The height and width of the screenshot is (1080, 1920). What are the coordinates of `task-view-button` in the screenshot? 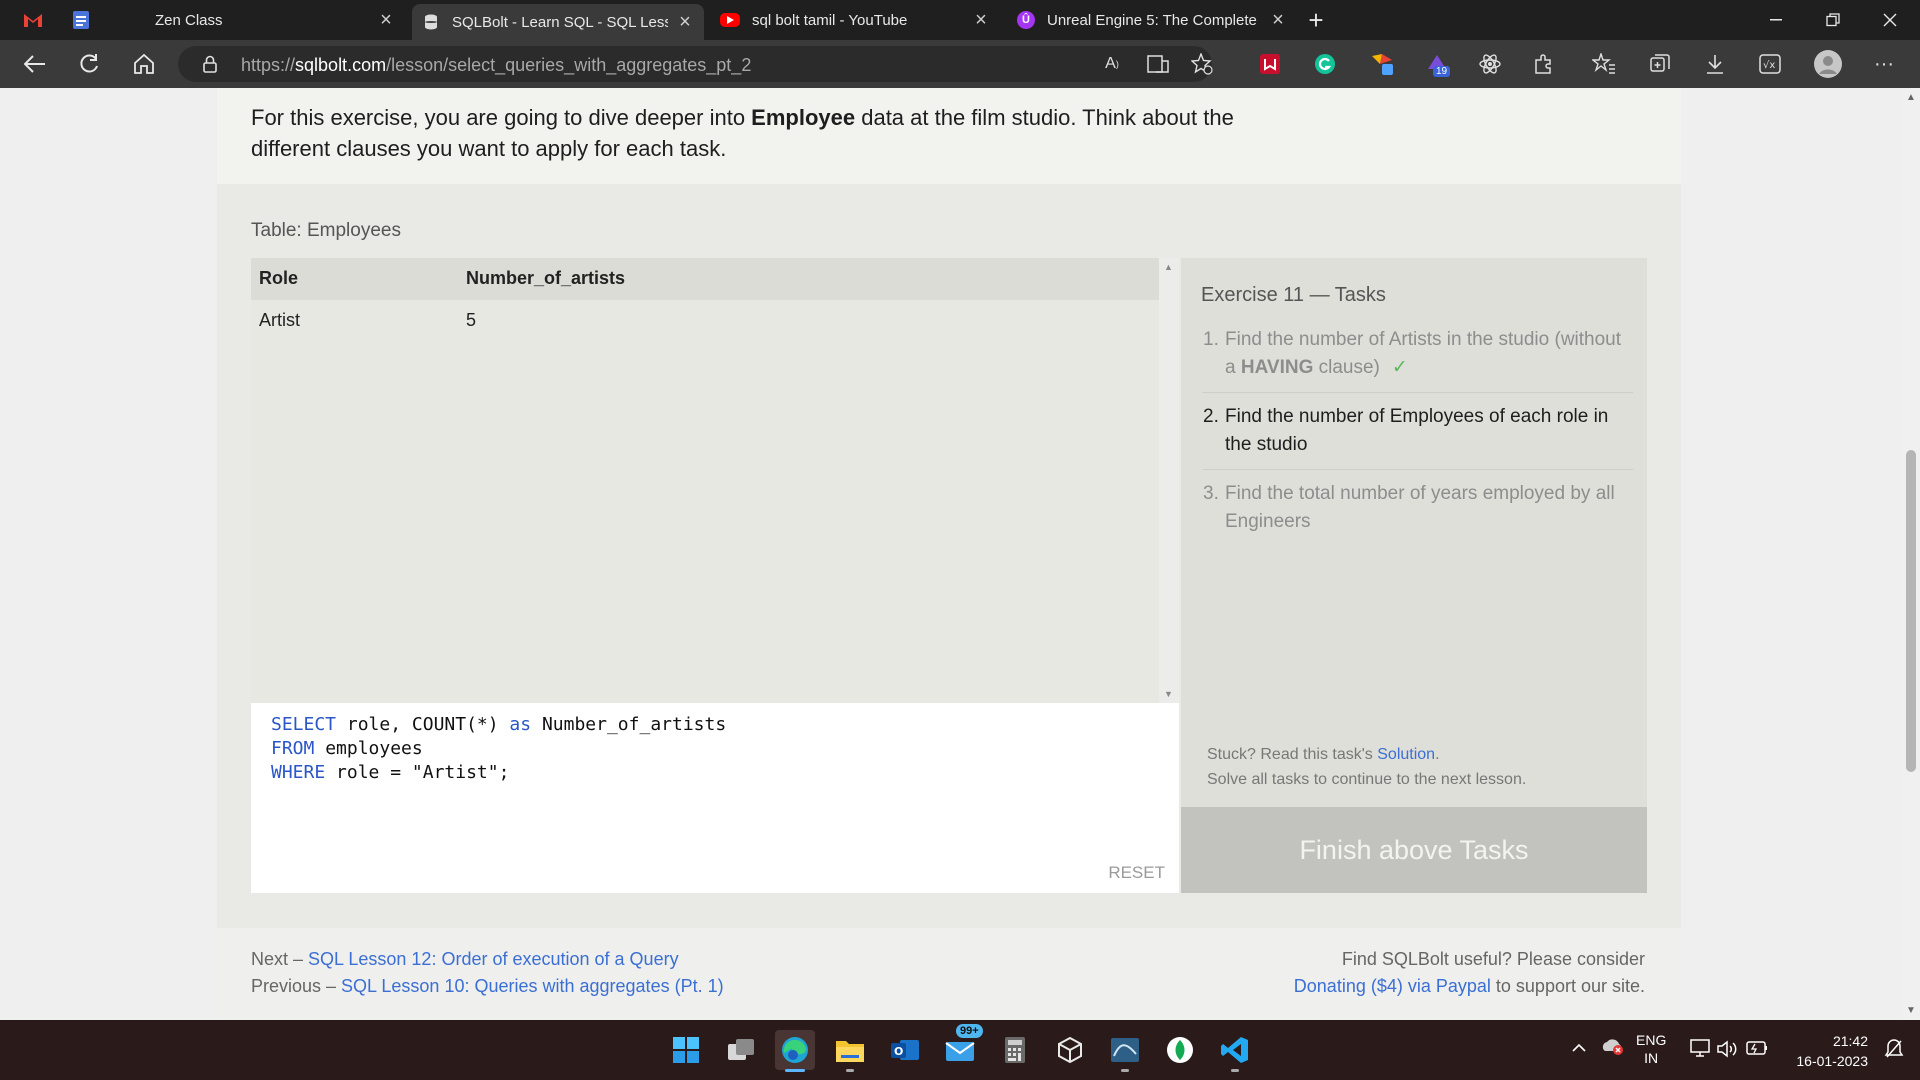 It's located at (741, 1050).